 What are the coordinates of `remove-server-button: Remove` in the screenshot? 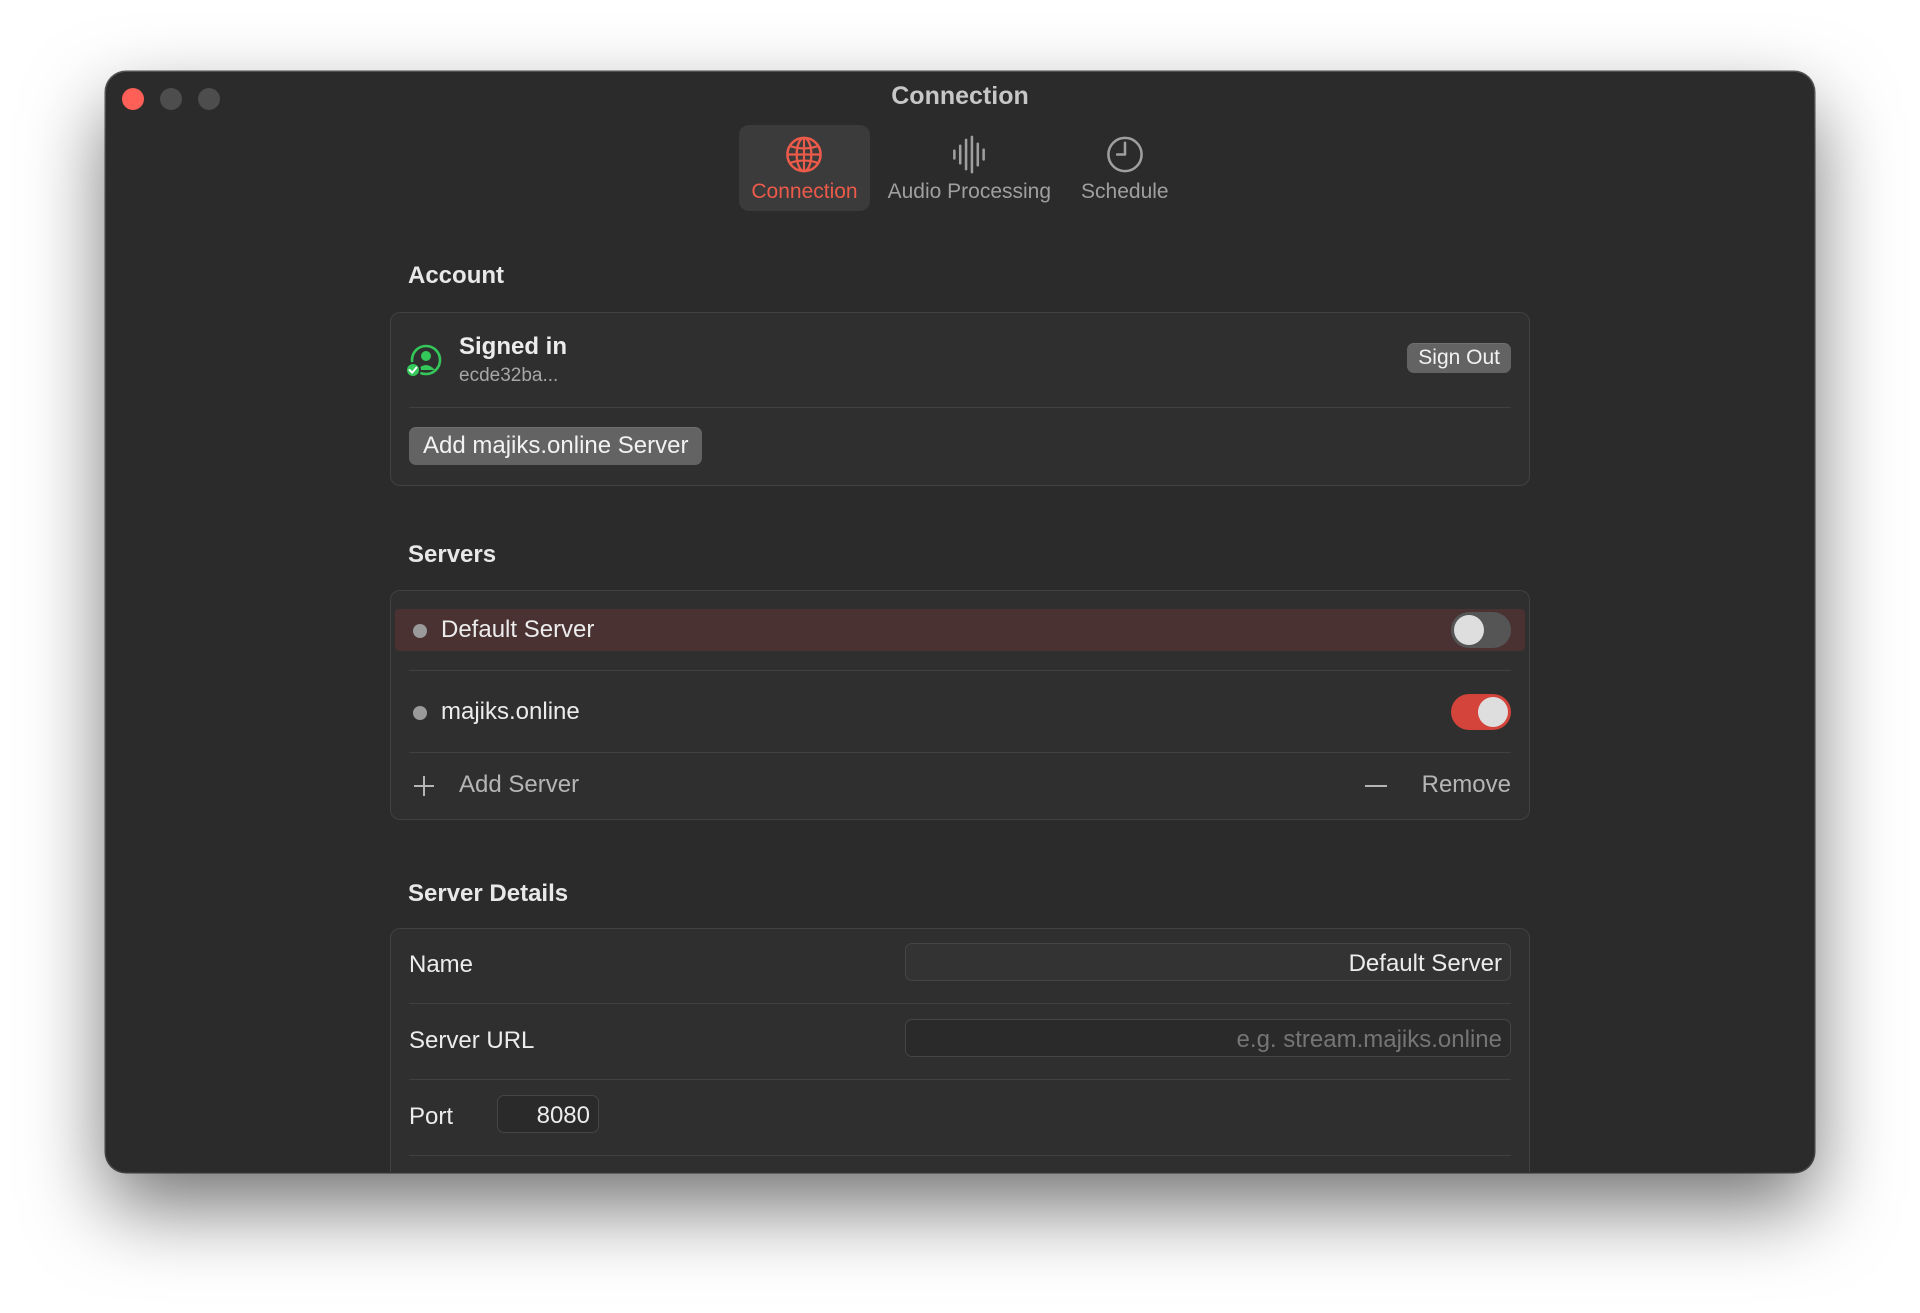 It's located at (1466, 785).